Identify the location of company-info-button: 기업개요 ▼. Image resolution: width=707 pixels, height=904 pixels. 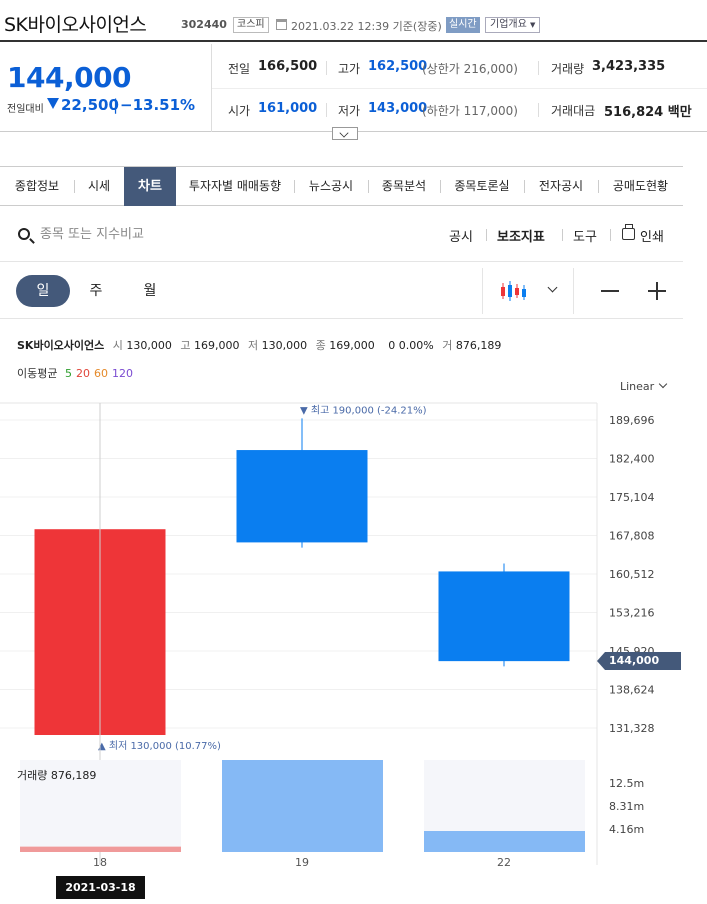
(513, 25).